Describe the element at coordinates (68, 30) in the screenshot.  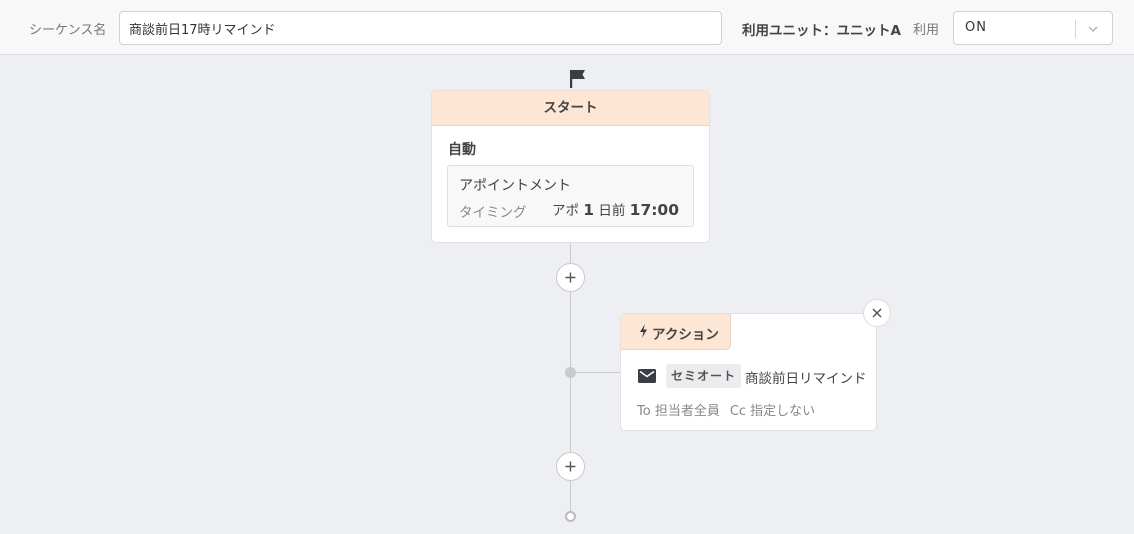
I see `sequence-name-label: シーケンス名` at that location.